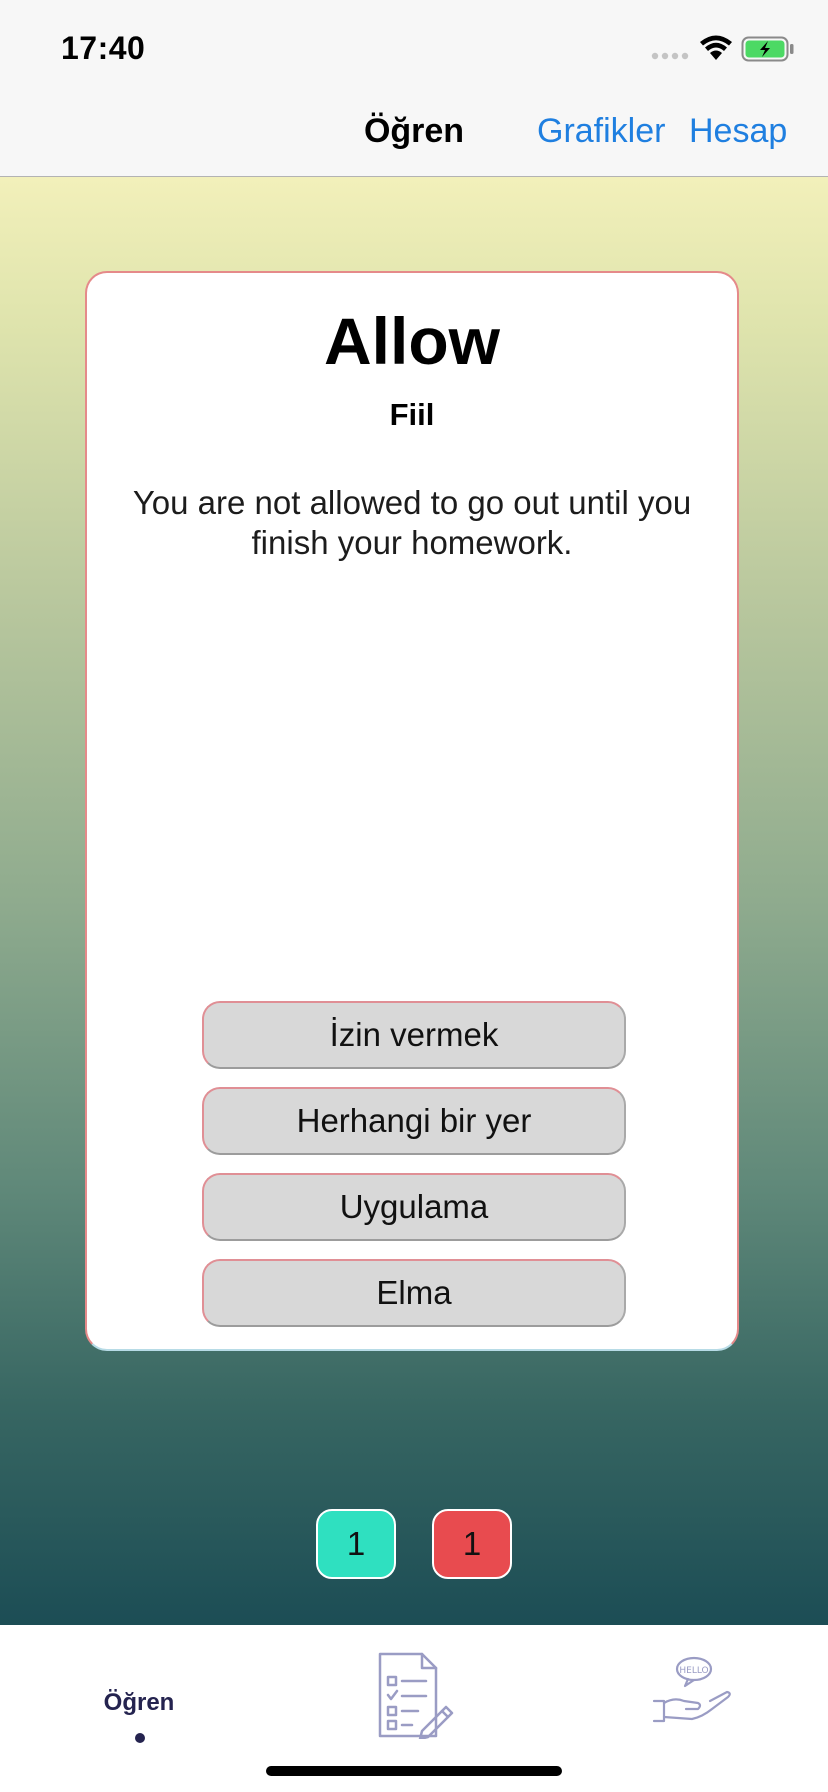  Describe the element at coordinates (139, 1685) in the screenshot. I see `tab-learn: Öğren` at that location.